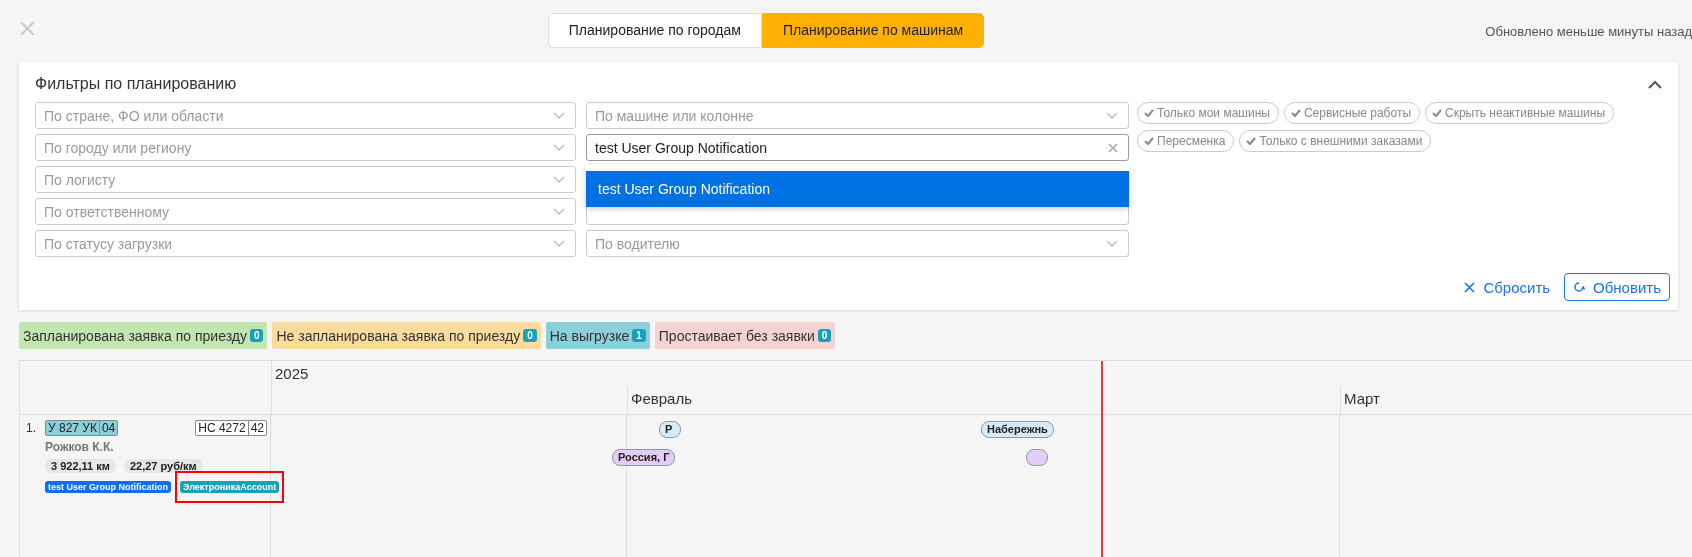 The width and height of the screenshot is (1692, 557). Describe the element at coordinates (1655, 84) in the screenshot. I see `collapse-icon` at that location.